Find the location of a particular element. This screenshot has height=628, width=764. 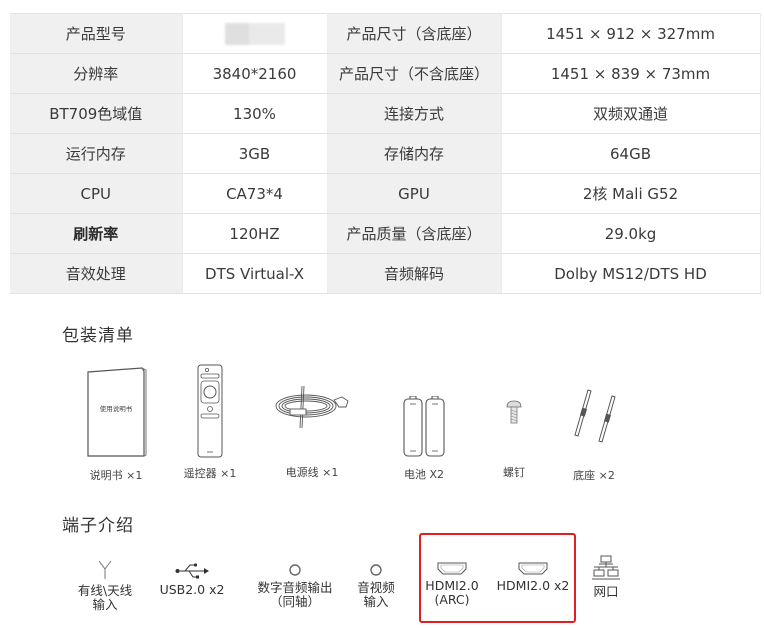

port-antenna: 有线\天线 输入 is located at coordinates (105, 586).